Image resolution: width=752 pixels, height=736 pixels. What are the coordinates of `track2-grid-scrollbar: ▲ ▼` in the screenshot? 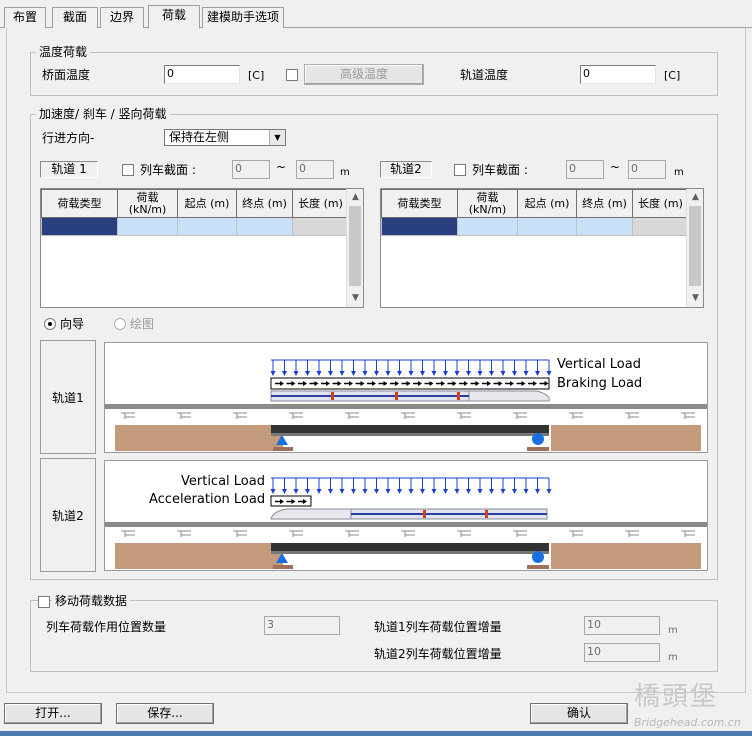 It's located at (694, 248).